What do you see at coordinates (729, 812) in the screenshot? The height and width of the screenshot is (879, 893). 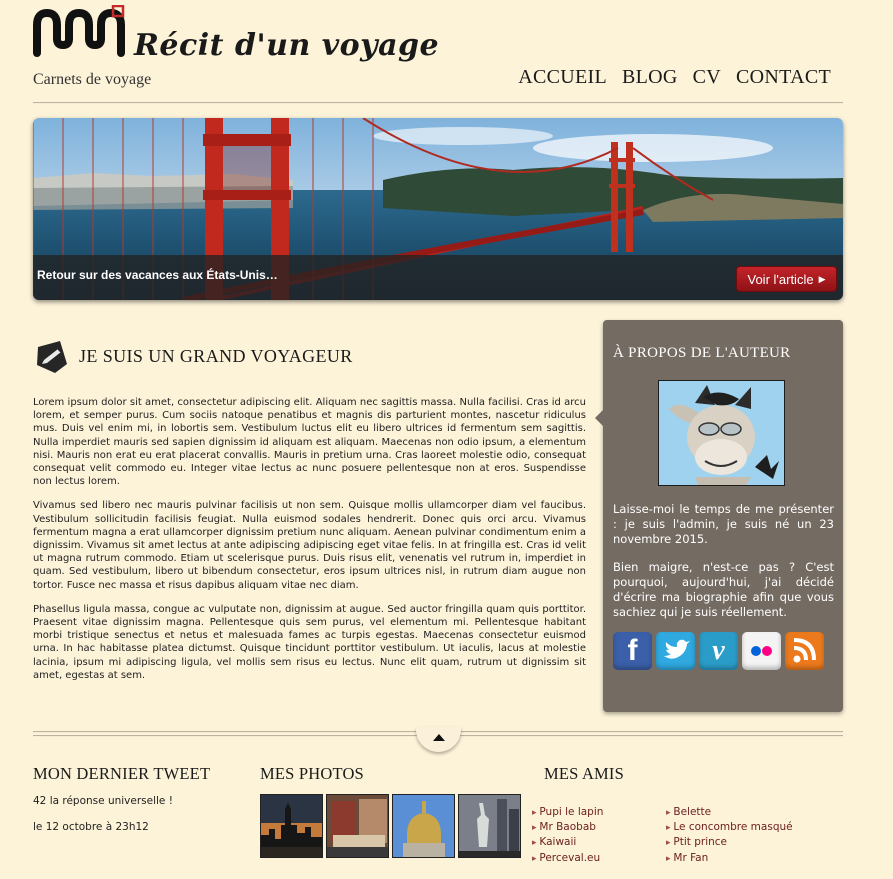 I see `friend-link: Belette` at bounding box center [729, 812].